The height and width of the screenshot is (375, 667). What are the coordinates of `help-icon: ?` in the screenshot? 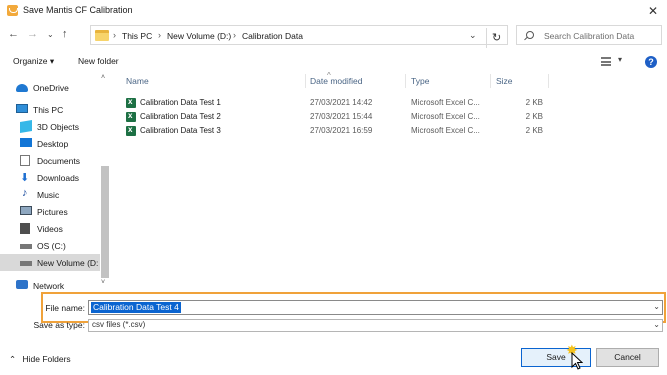 It's located at (651, 62).